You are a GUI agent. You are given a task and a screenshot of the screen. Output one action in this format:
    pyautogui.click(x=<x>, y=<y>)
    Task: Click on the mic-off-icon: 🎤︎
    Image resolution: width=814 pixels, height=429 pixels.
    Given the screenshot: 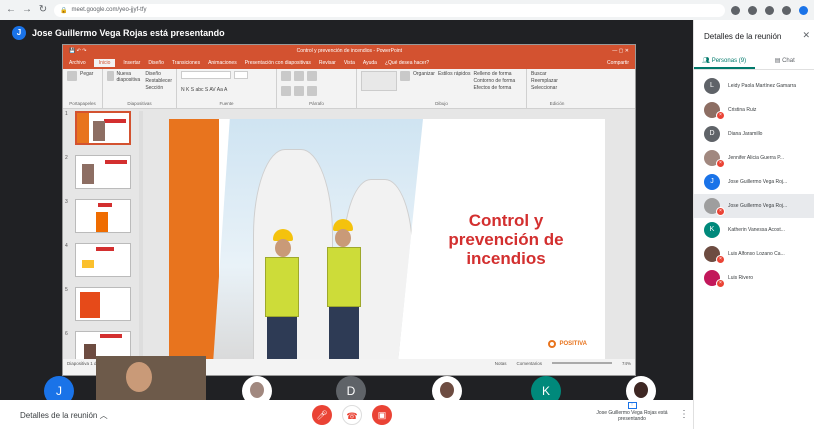 What is the action you would take?
    pyautogui.click(x=322, y=415)
    